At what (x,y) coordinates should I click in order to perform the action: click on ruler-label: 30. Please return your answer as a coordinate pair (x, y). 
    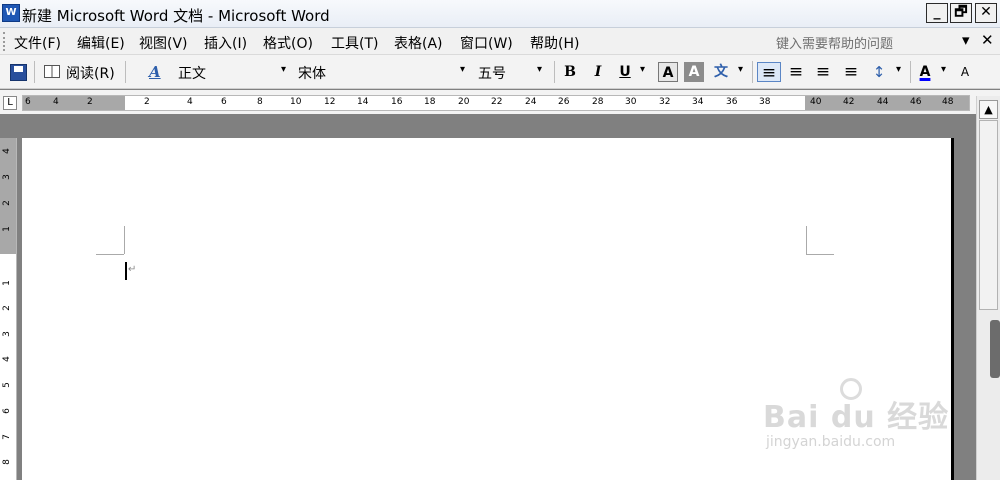
    Looking at the image, I should click on (631, 102).